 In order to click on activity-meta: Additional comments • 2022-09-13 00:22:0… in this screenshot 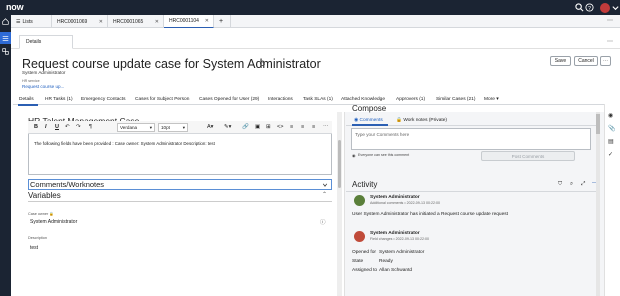, I will do `click(405, 203)`.